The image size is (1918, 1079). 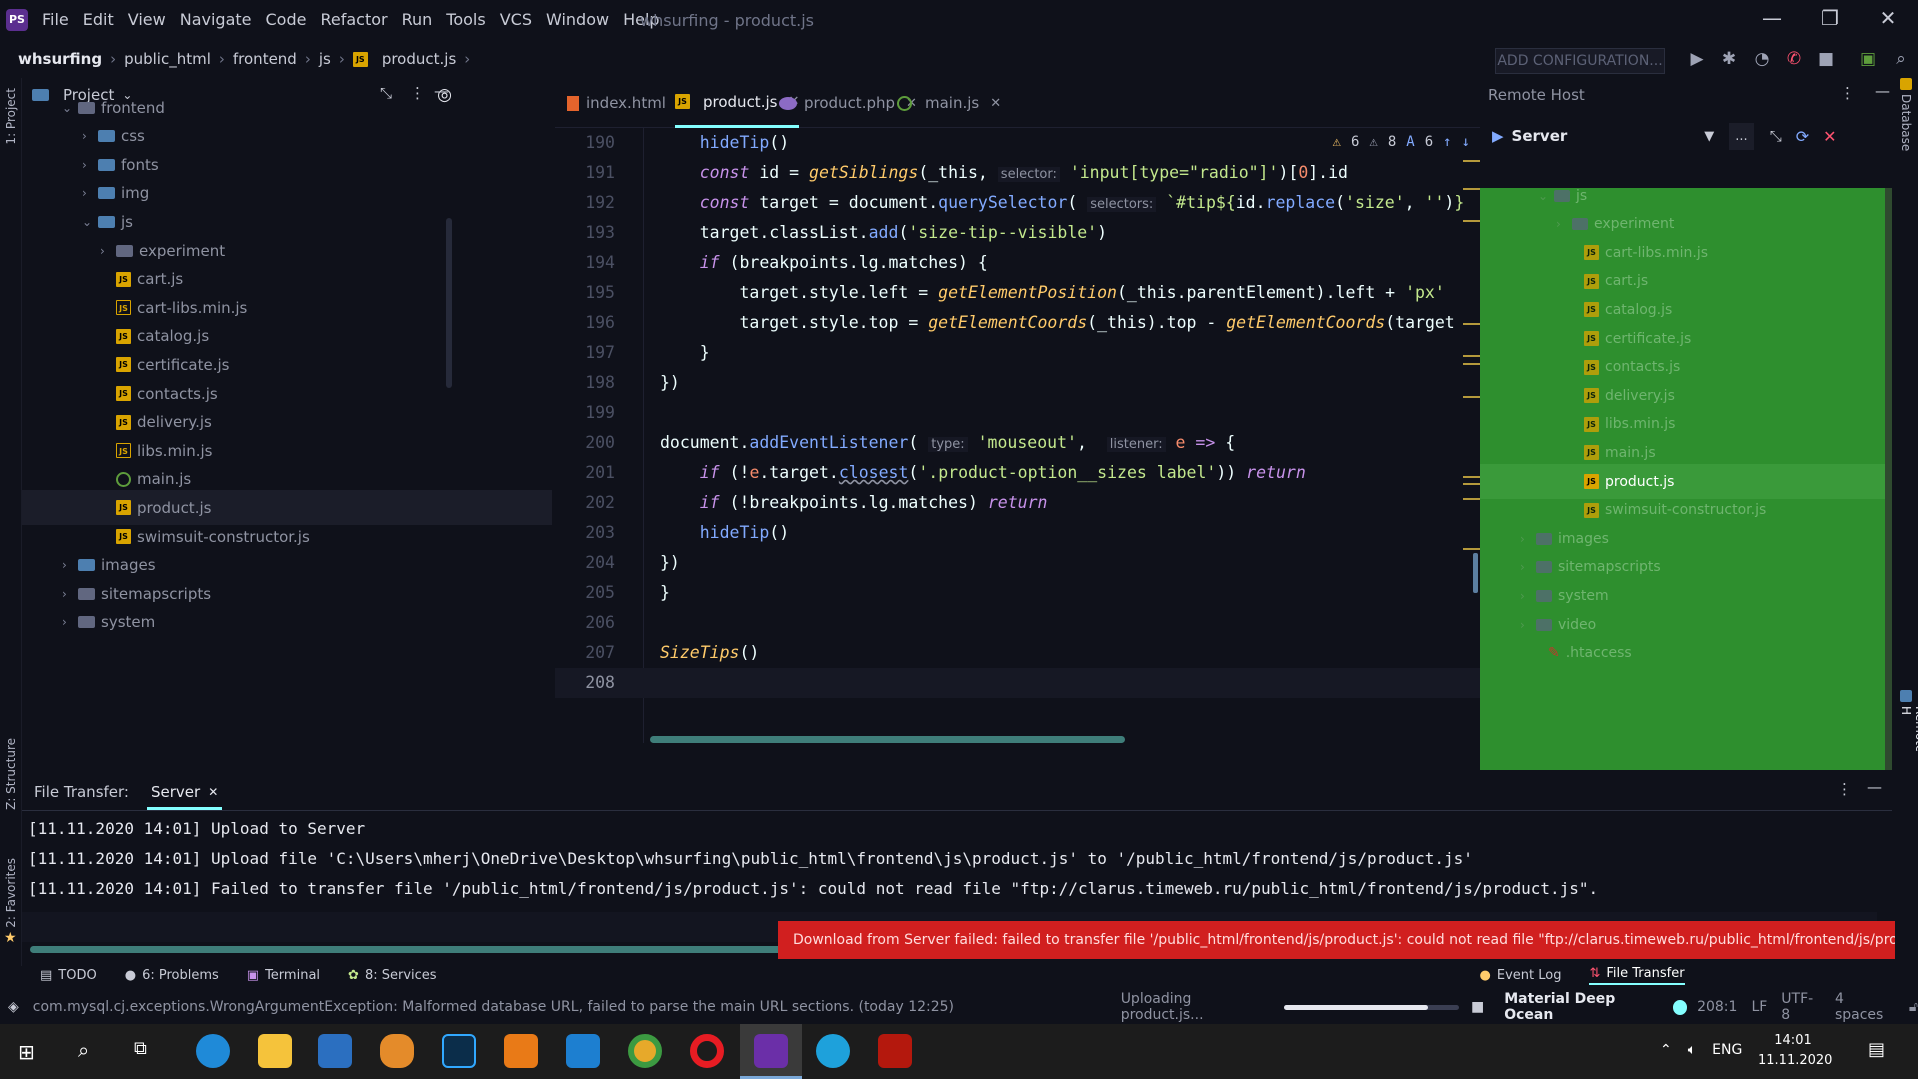 What do you see at coordinates (172, 975) in the screenshot?
I see `problems-tool-button: ● 6: Problems` at bounding box center [172, 975].